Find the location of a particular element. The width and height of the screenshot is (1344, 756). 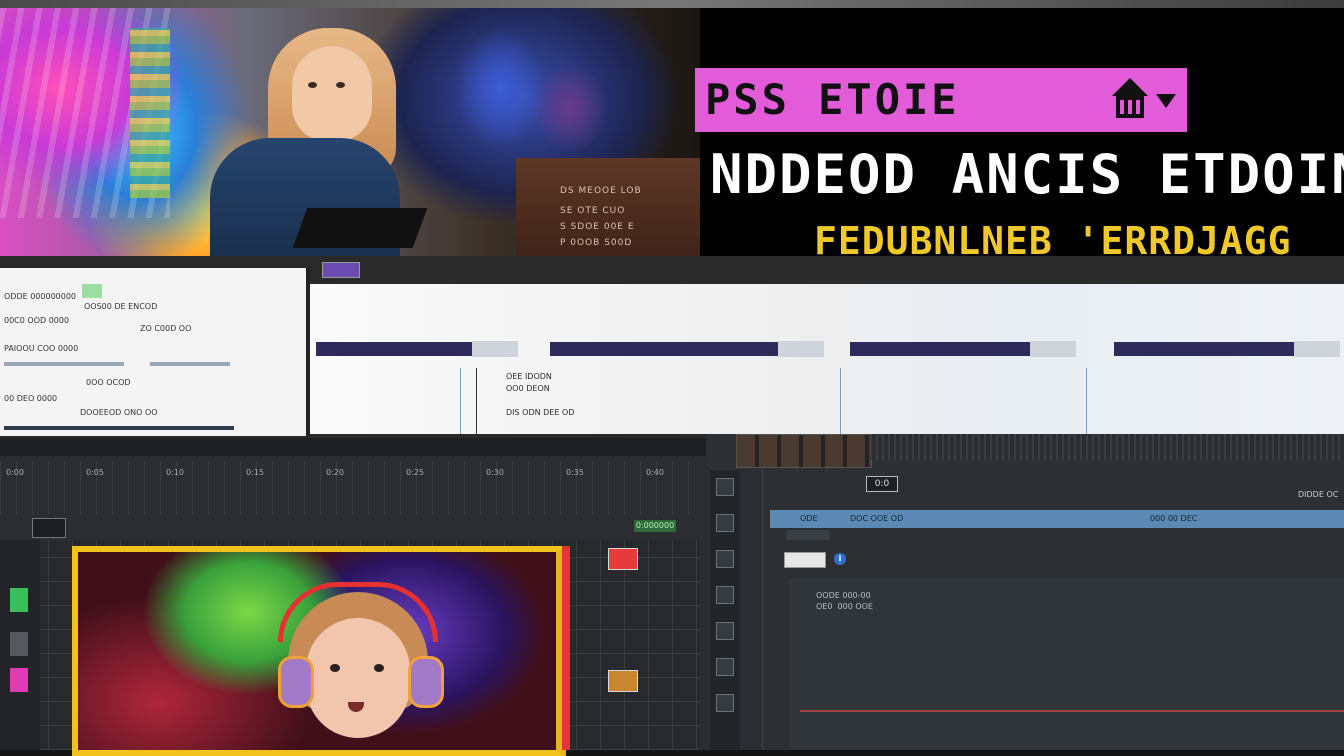

window-top-strip is located at coordinates (672, 4).